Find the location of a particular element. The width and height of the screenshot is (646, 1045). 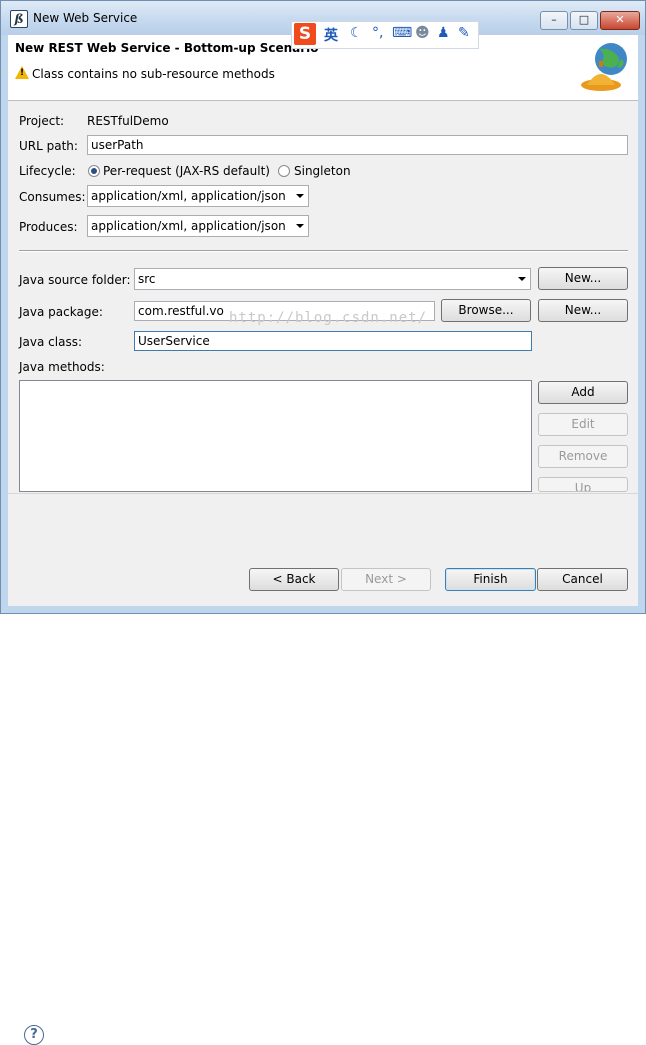

section-separator is located at coordinates (323, 251).